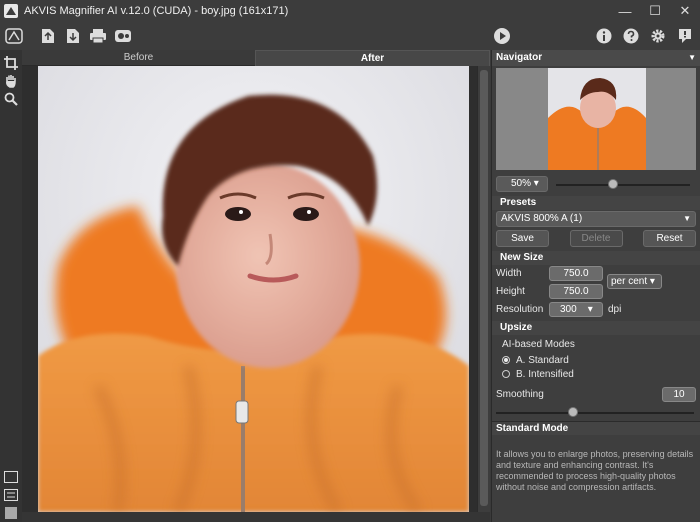  I want to click on mode-a-label: A. Standard, so click(542, 360).